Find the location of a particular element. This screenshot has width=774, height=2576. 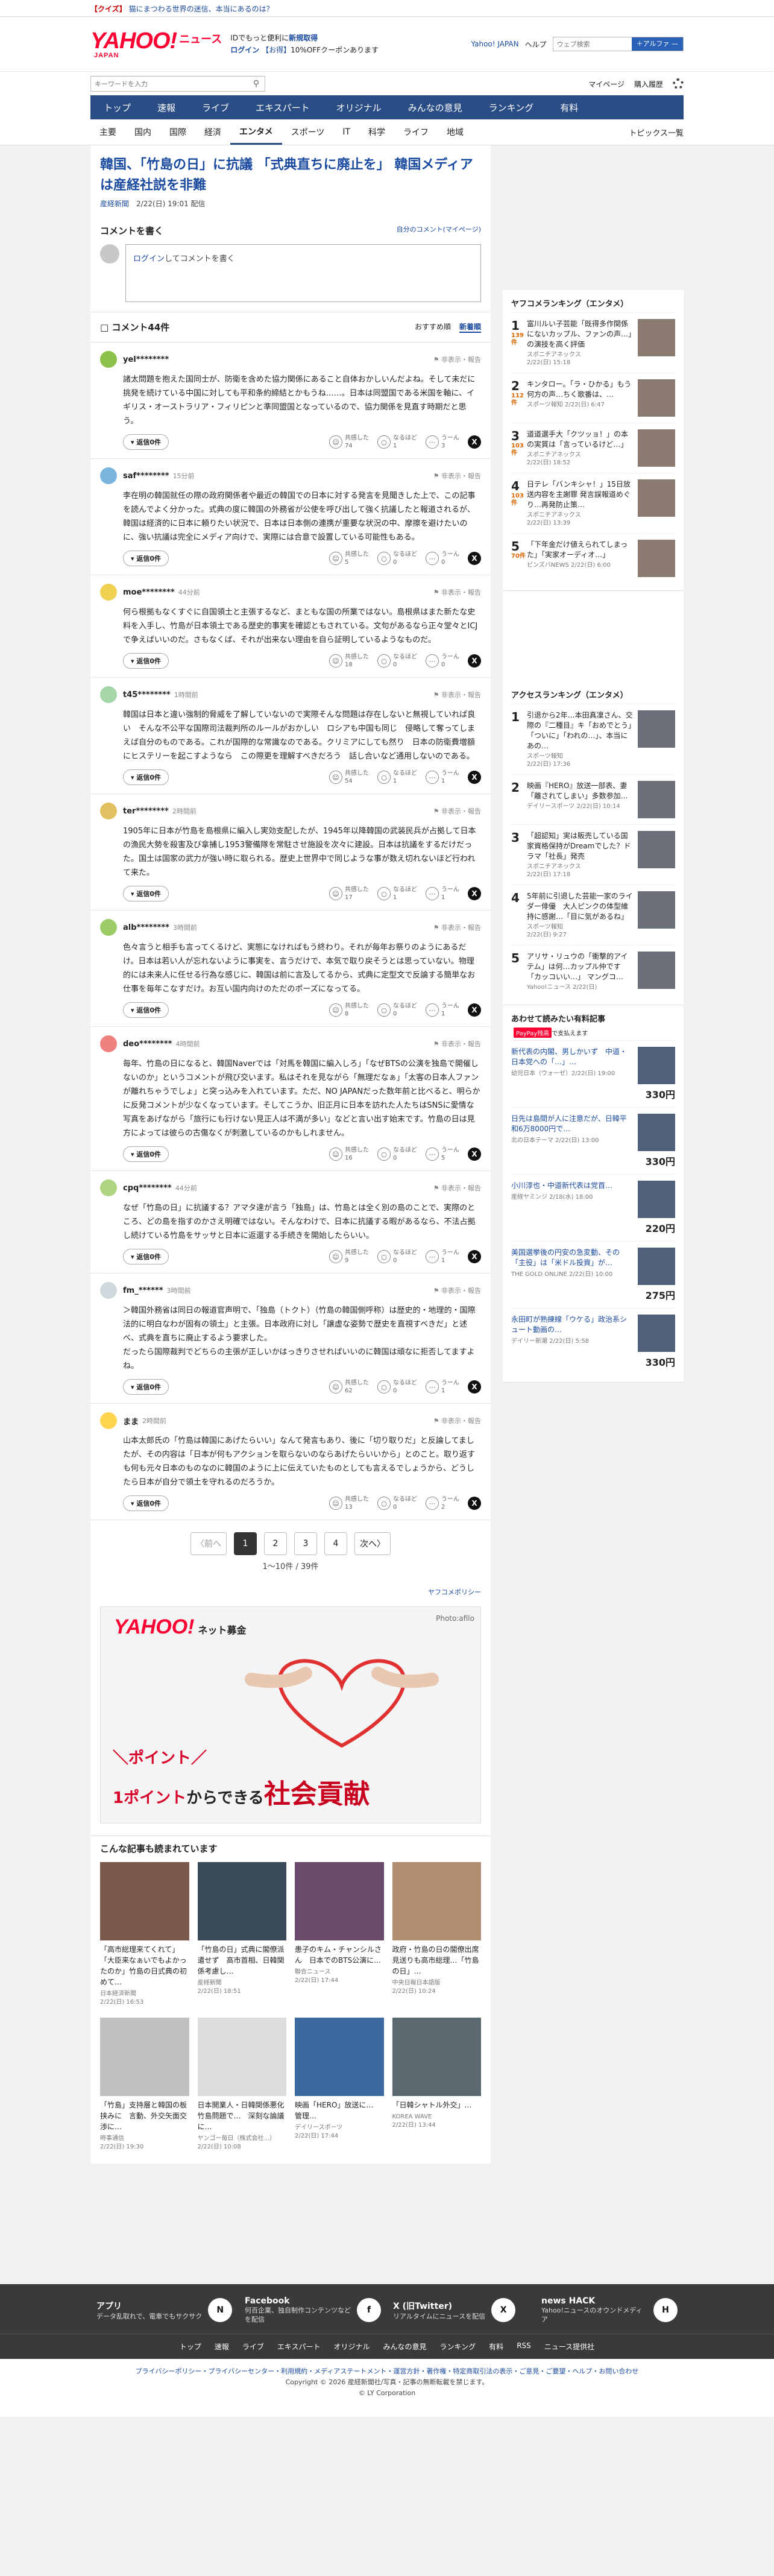

category-tab: 国際 is located at coordinates (177, 132).